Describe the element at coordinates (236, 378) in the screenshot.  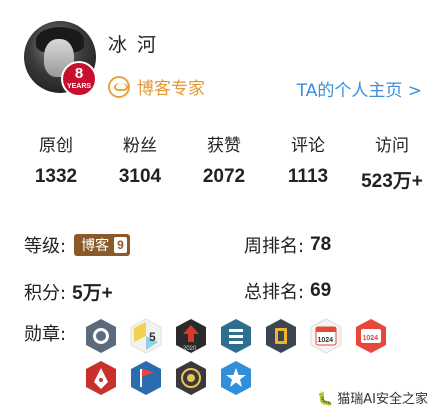
I see `star-medal-icon` at that location.